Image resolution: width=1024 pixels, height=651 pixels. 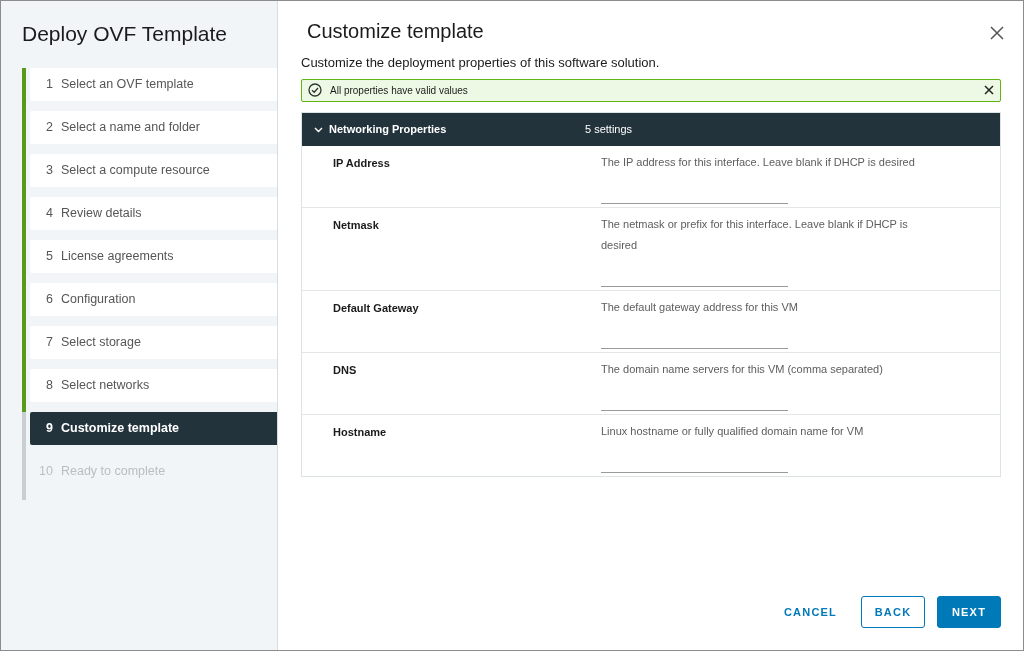 What do you see at coordinates (755, 234) in the screenshot?
I see `property-description: The netmask or prefix for this interface. Leave blank if DHCP is desired` at bounding box center [755, 234].